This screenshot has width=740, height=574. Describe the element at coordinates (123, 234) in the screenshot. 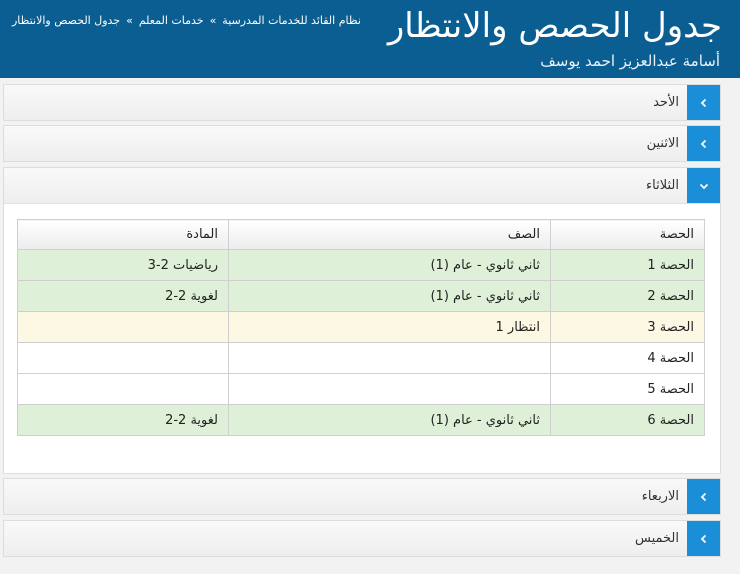

I see `column-header-subject: المادة` at that location.